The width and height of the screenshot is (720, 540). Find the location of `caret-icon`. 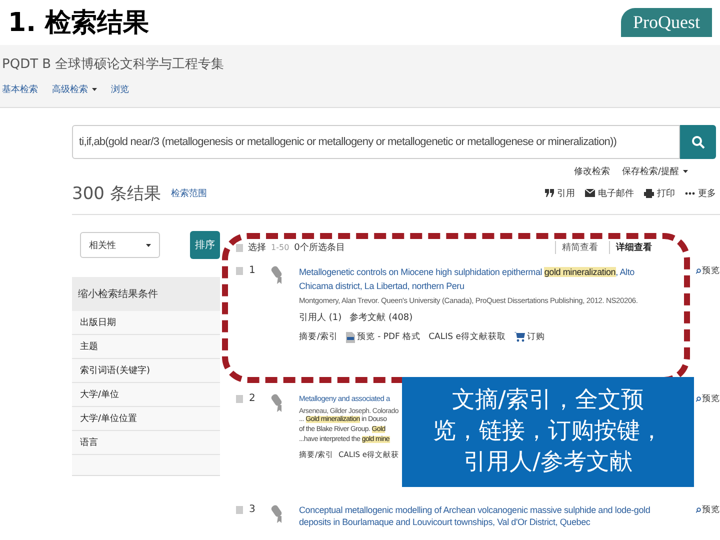

caret-icon is located at coordinates (148, 245).